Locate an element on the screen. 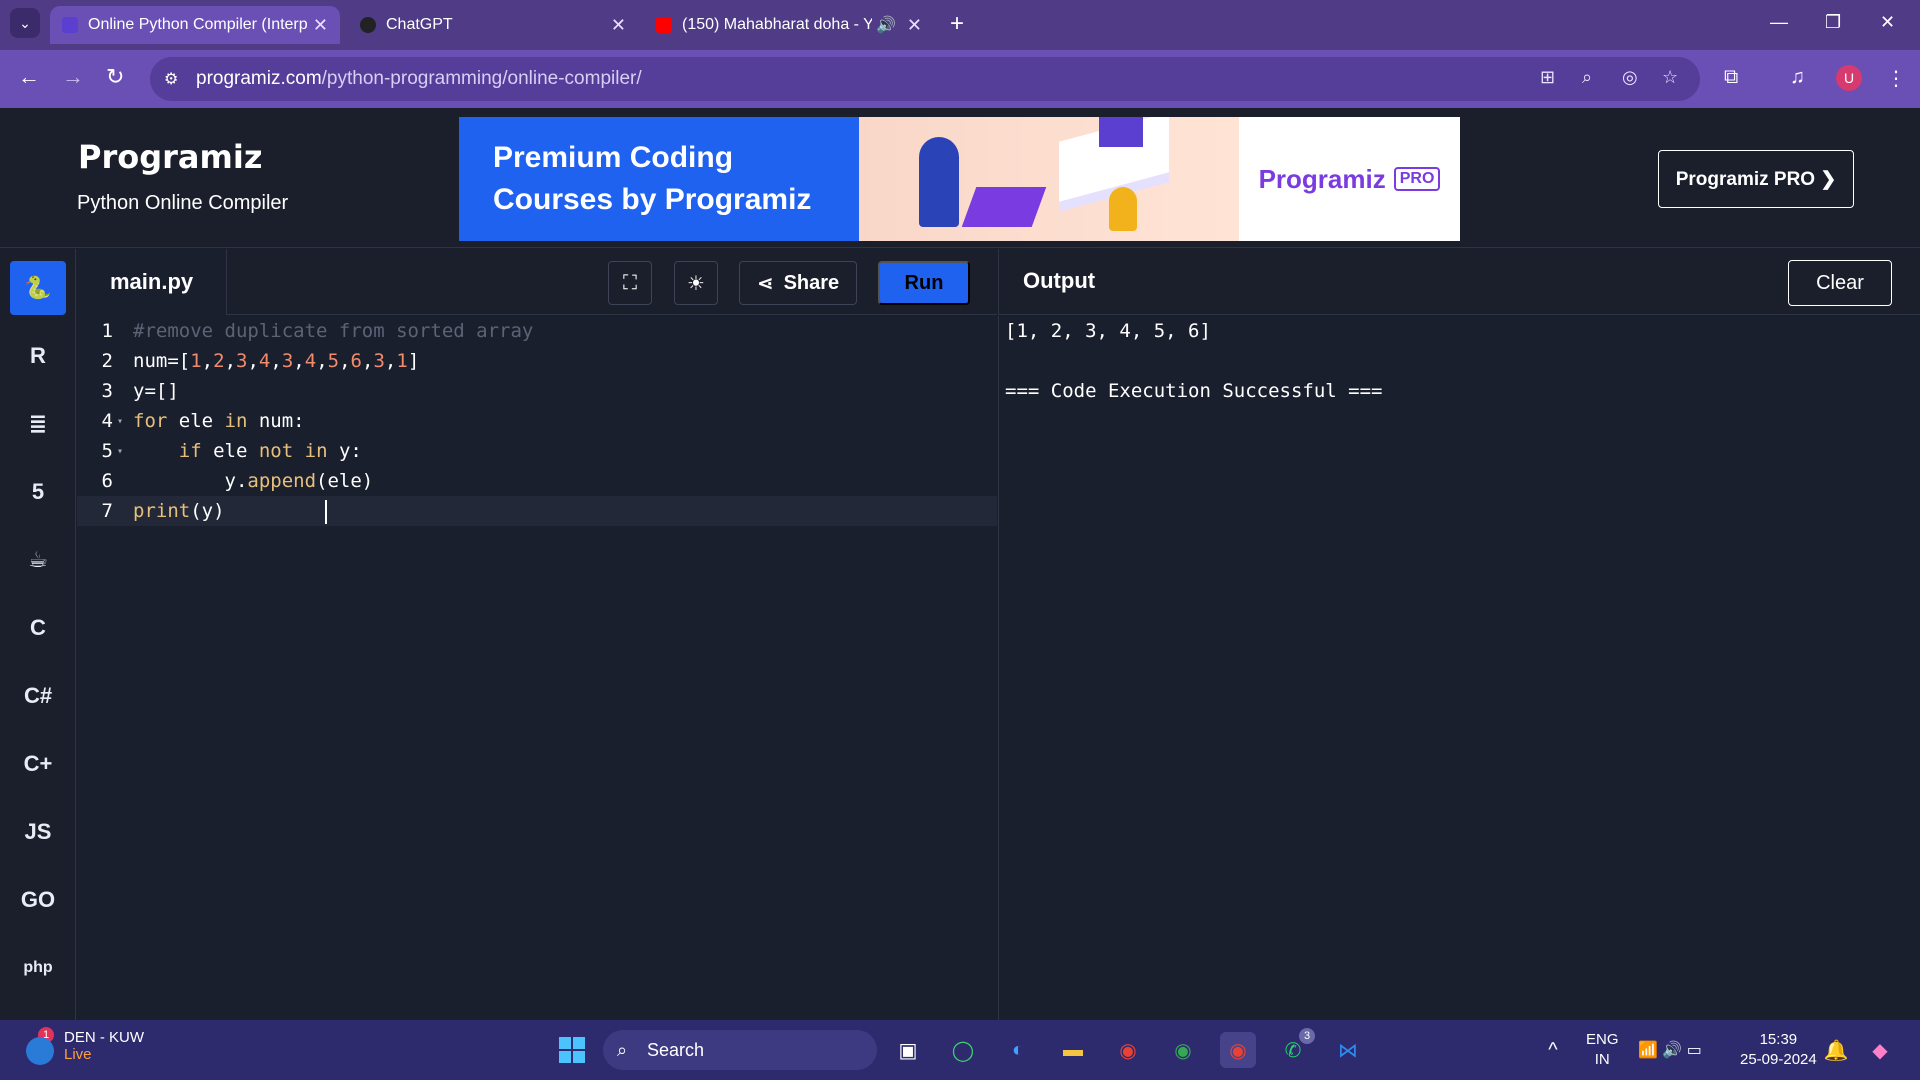  minimize-icon: — is located at coordinates (1779, 22).